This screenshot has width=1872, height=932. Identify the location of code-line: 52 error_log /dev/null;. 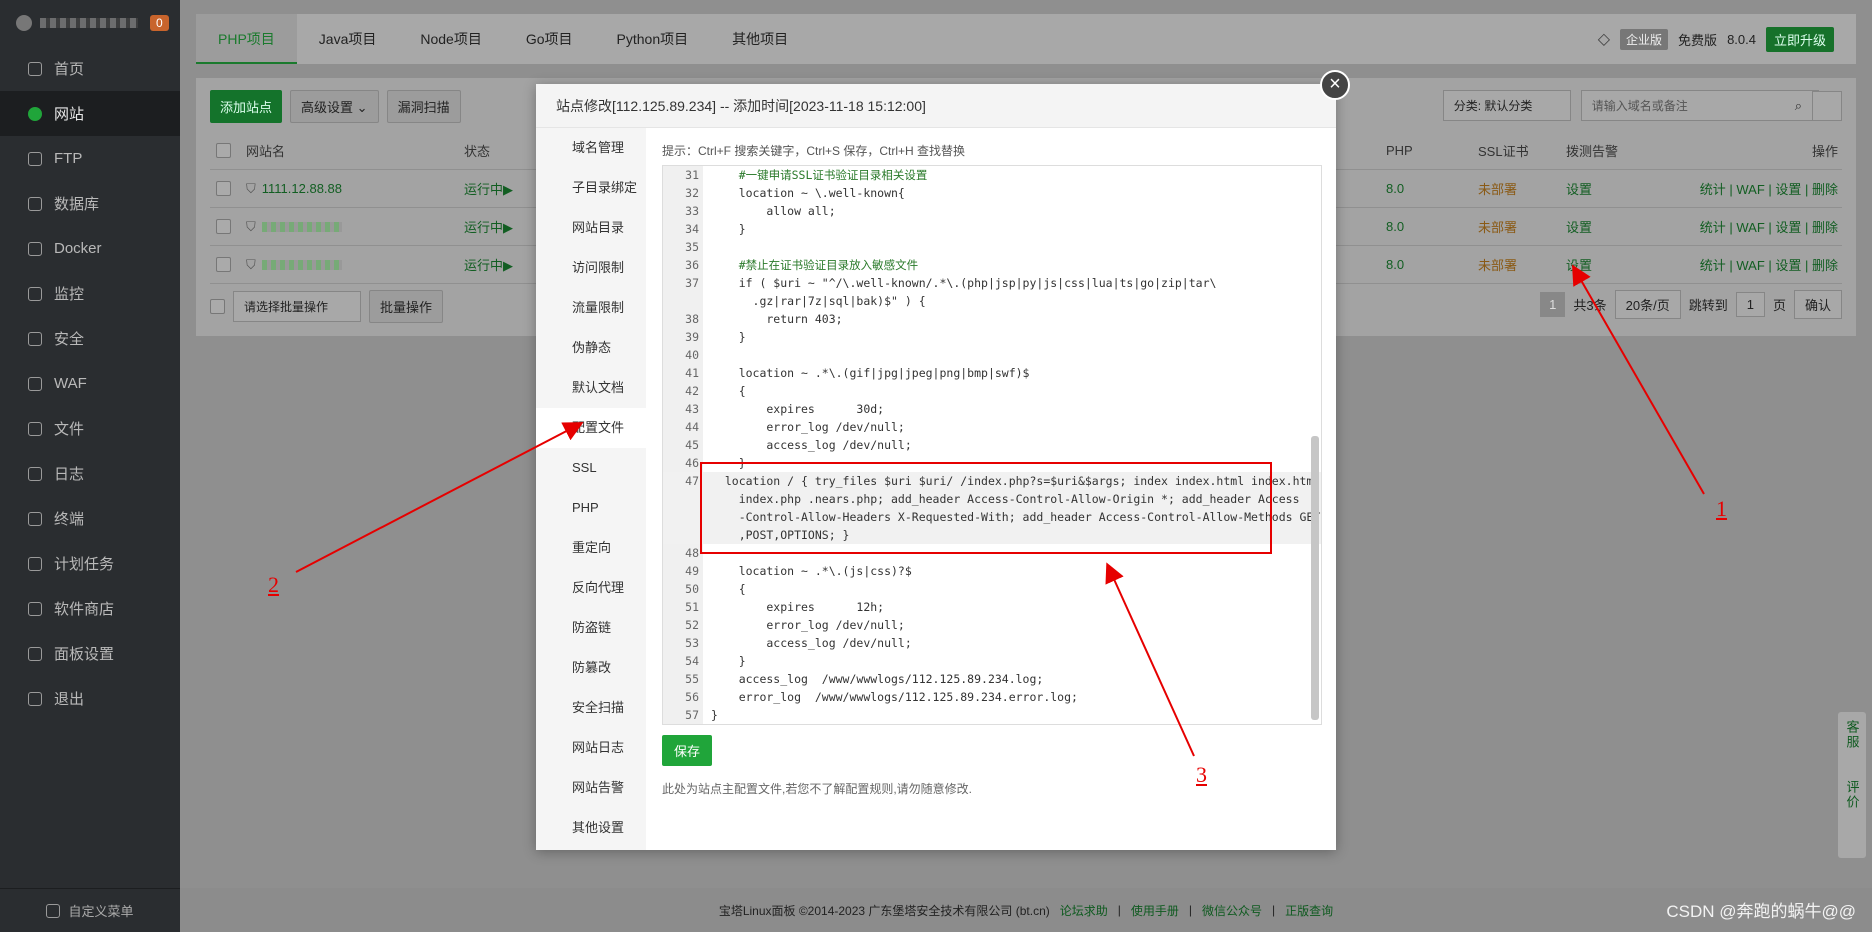
(992, 625).